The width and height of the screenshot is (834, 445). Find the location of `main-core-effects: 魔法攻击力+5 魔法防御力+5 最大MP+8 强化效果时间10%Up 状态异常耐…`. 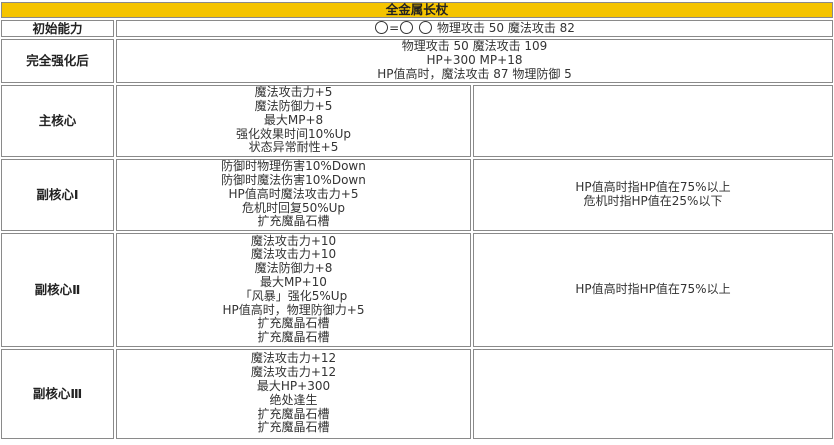

main-core-effects: 魔法攻击力+5 魔法防御力+5 最大MP+8 强化效果时间10%Up 状态异常耐… is located at coordinates (293, 120).